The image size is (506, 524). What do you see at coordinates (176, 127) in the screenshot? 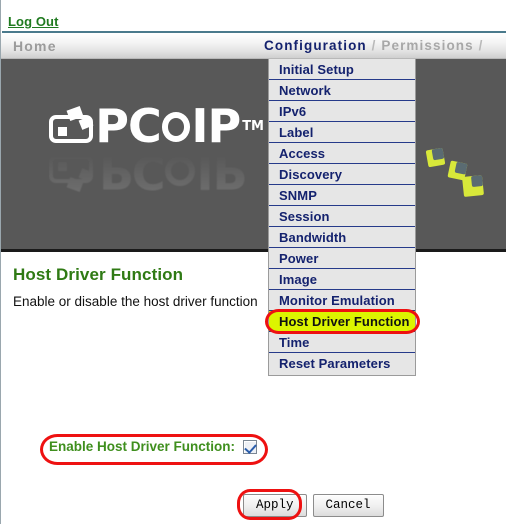
I see `logo-letter-o-icon` at bounding box center [176, 127].